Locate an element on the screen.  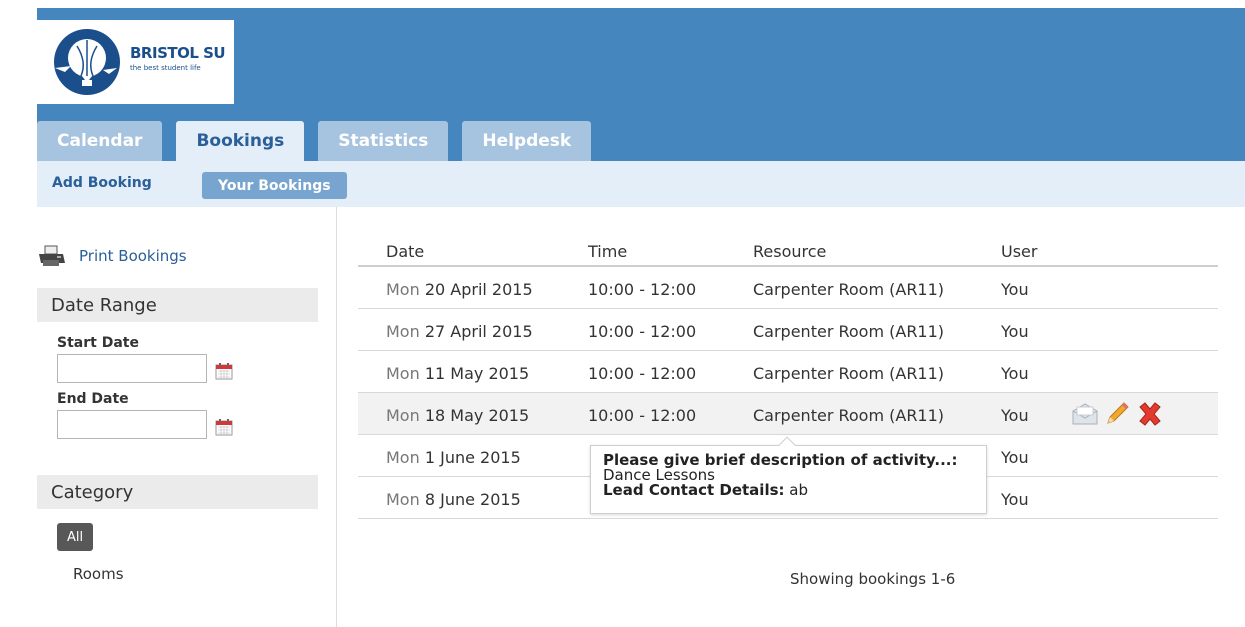
column-header-time: Time is located at coordinates (607, 251).